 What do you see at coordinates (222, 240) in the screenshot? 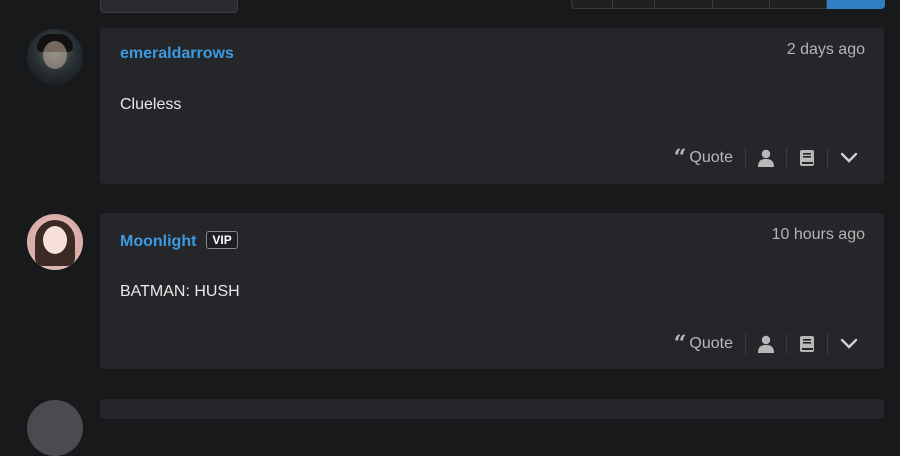
I see `vip-badge: VIP` at bounding box center [222, 240].